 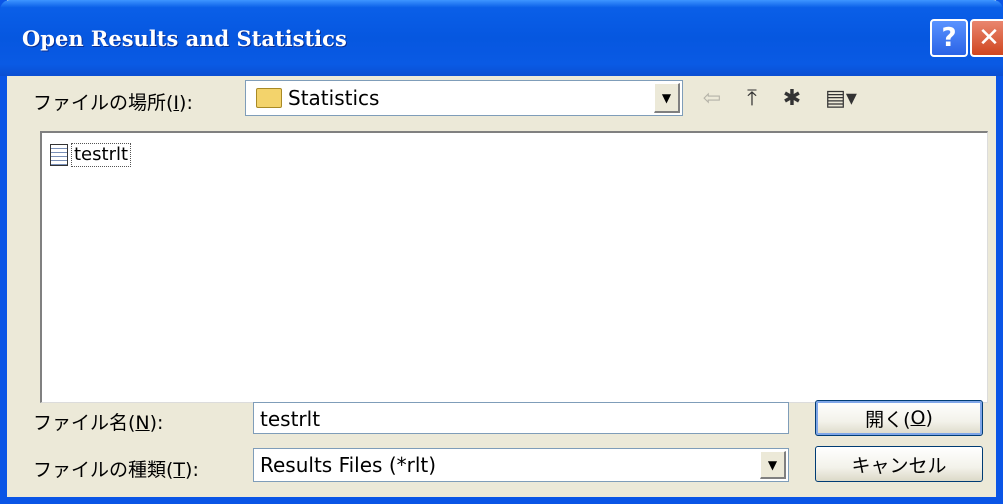 What do you see at coordinates (949, 38) in the screenshot?
I see `help-button: ?` at bounding box center [949, 38].